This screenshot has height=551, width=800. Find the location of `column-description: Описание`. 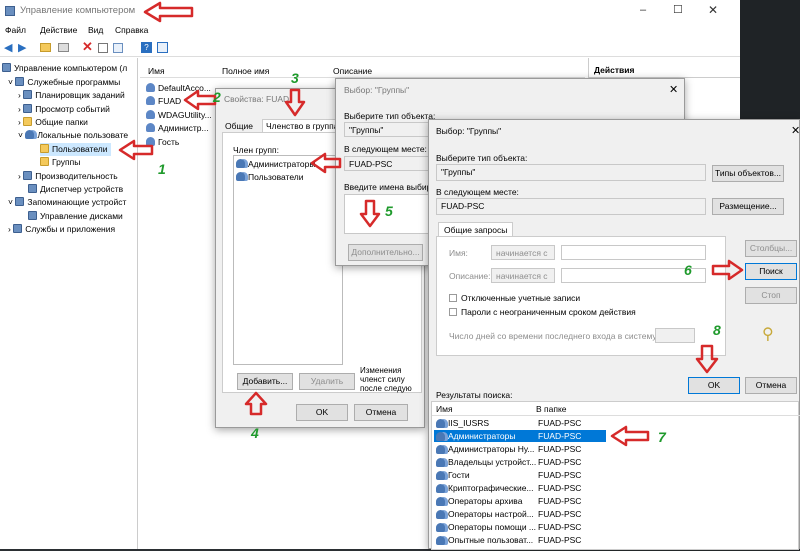

column-description: Описание is located at coordinates (352, 71).